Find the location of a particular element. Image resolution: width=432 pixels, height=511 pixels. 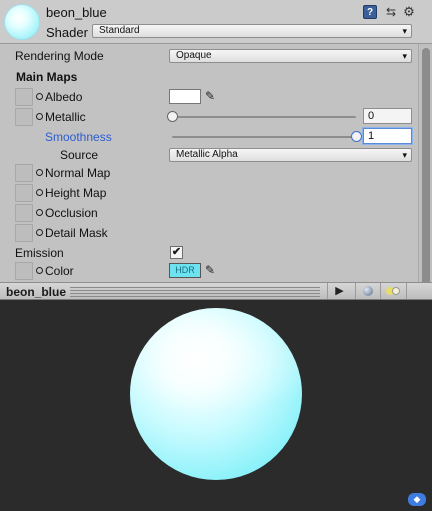

material-name: beon_blue is located at coordinates (76, 12).